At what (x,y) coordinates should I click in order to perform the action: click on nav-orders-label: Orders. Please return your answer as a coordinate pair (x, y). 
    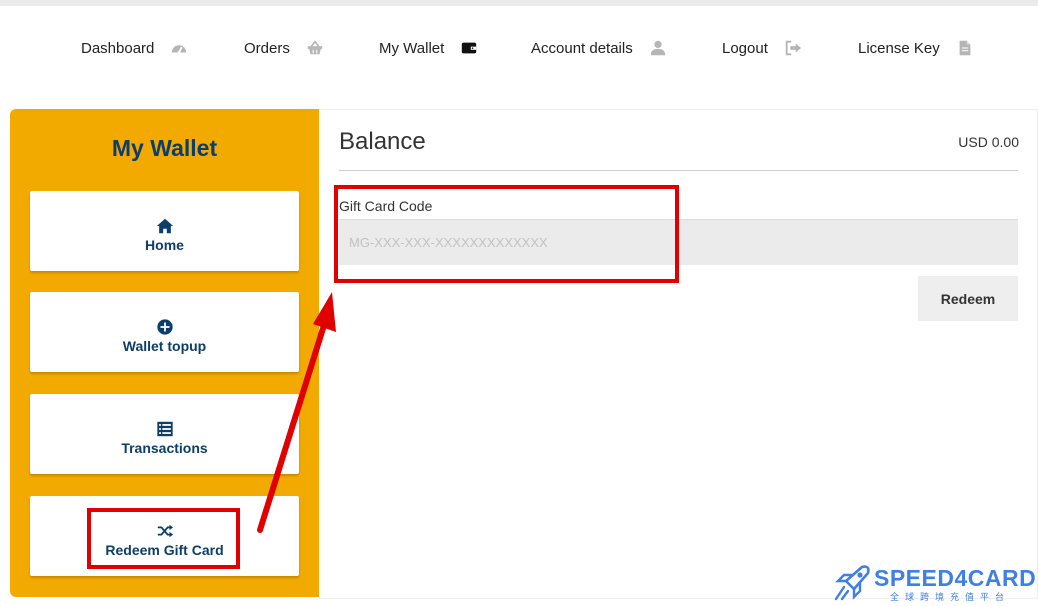
    Looking at the image, I should click on (267, 48).